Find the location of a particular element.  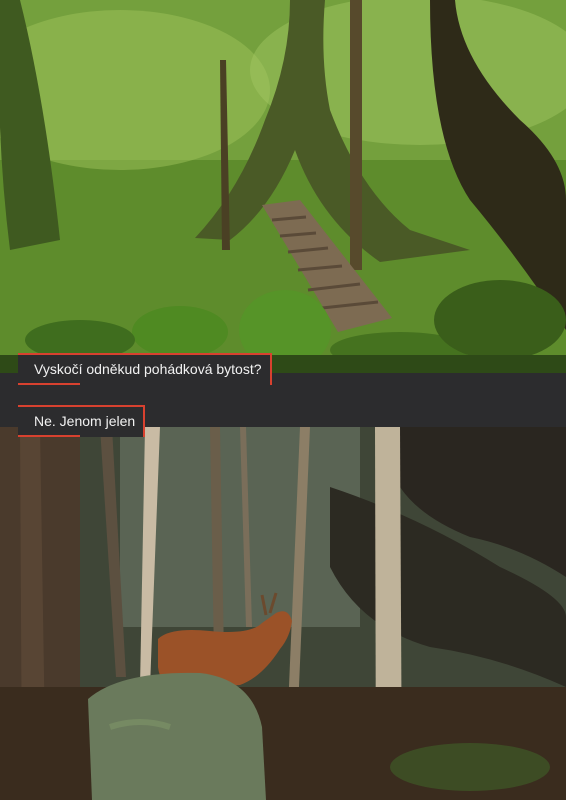

caption-answer: Ne. Jenom jelen is located at coordinates (82, 421).